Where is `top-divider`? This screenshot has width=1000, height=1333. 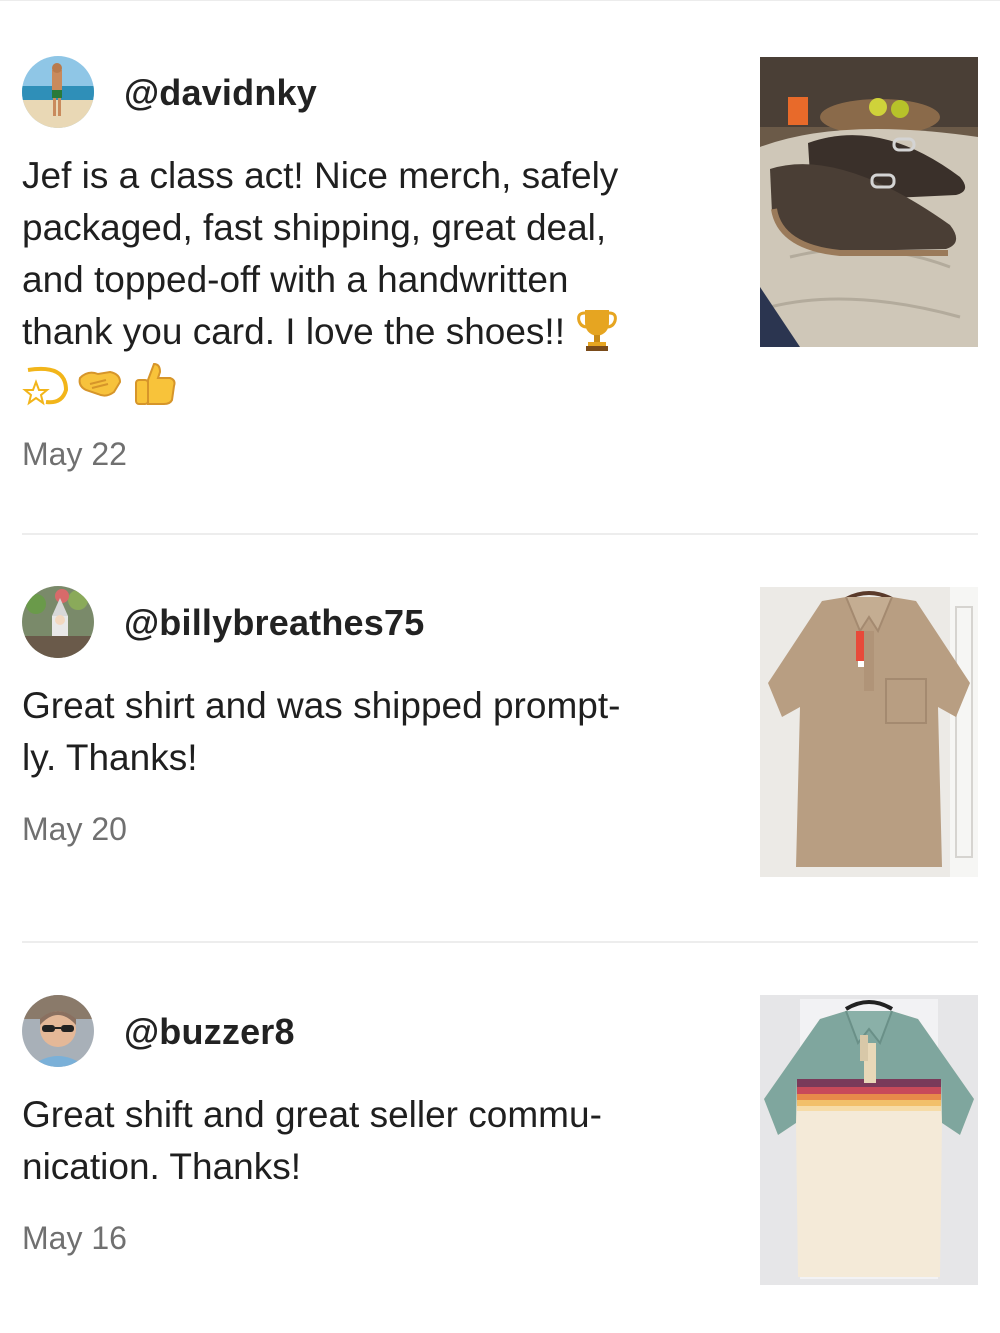
top-divider is located at coordinates (500, 0).